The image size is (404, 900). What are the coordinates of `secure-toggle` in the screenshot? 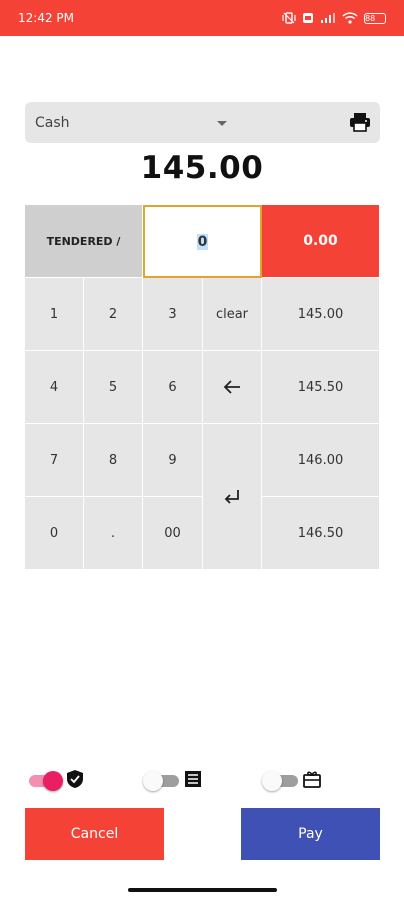 It's located at (45, 781).